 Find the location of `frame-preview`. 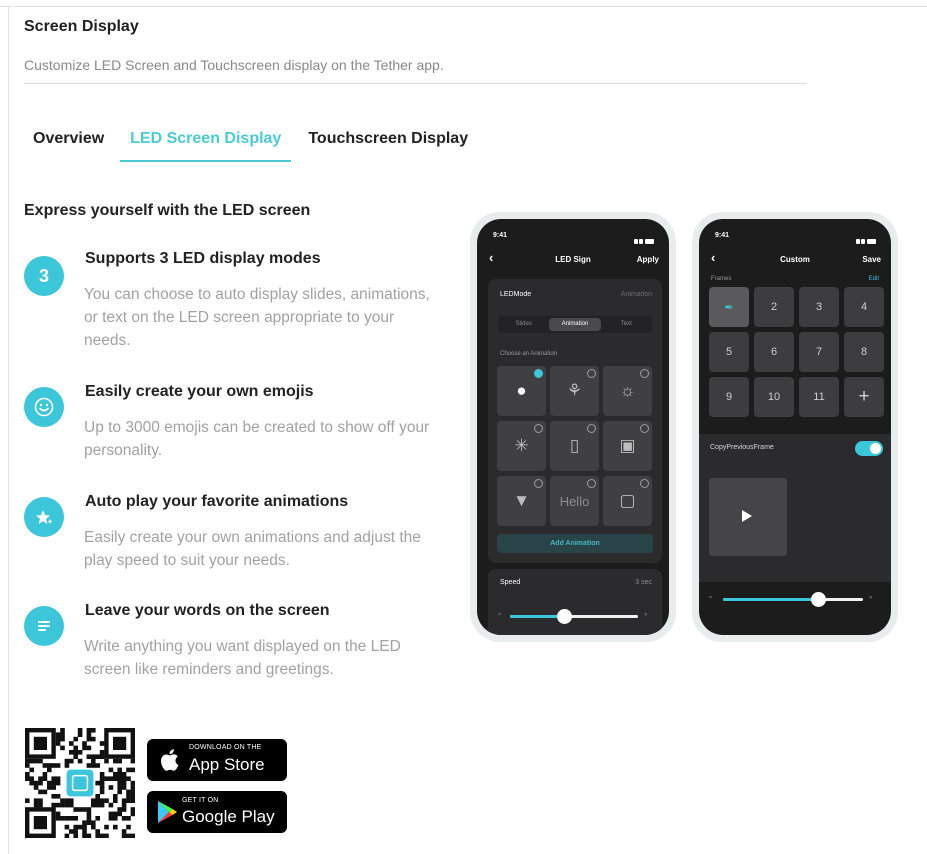

frame-preview is located at coordinates (748, 517).